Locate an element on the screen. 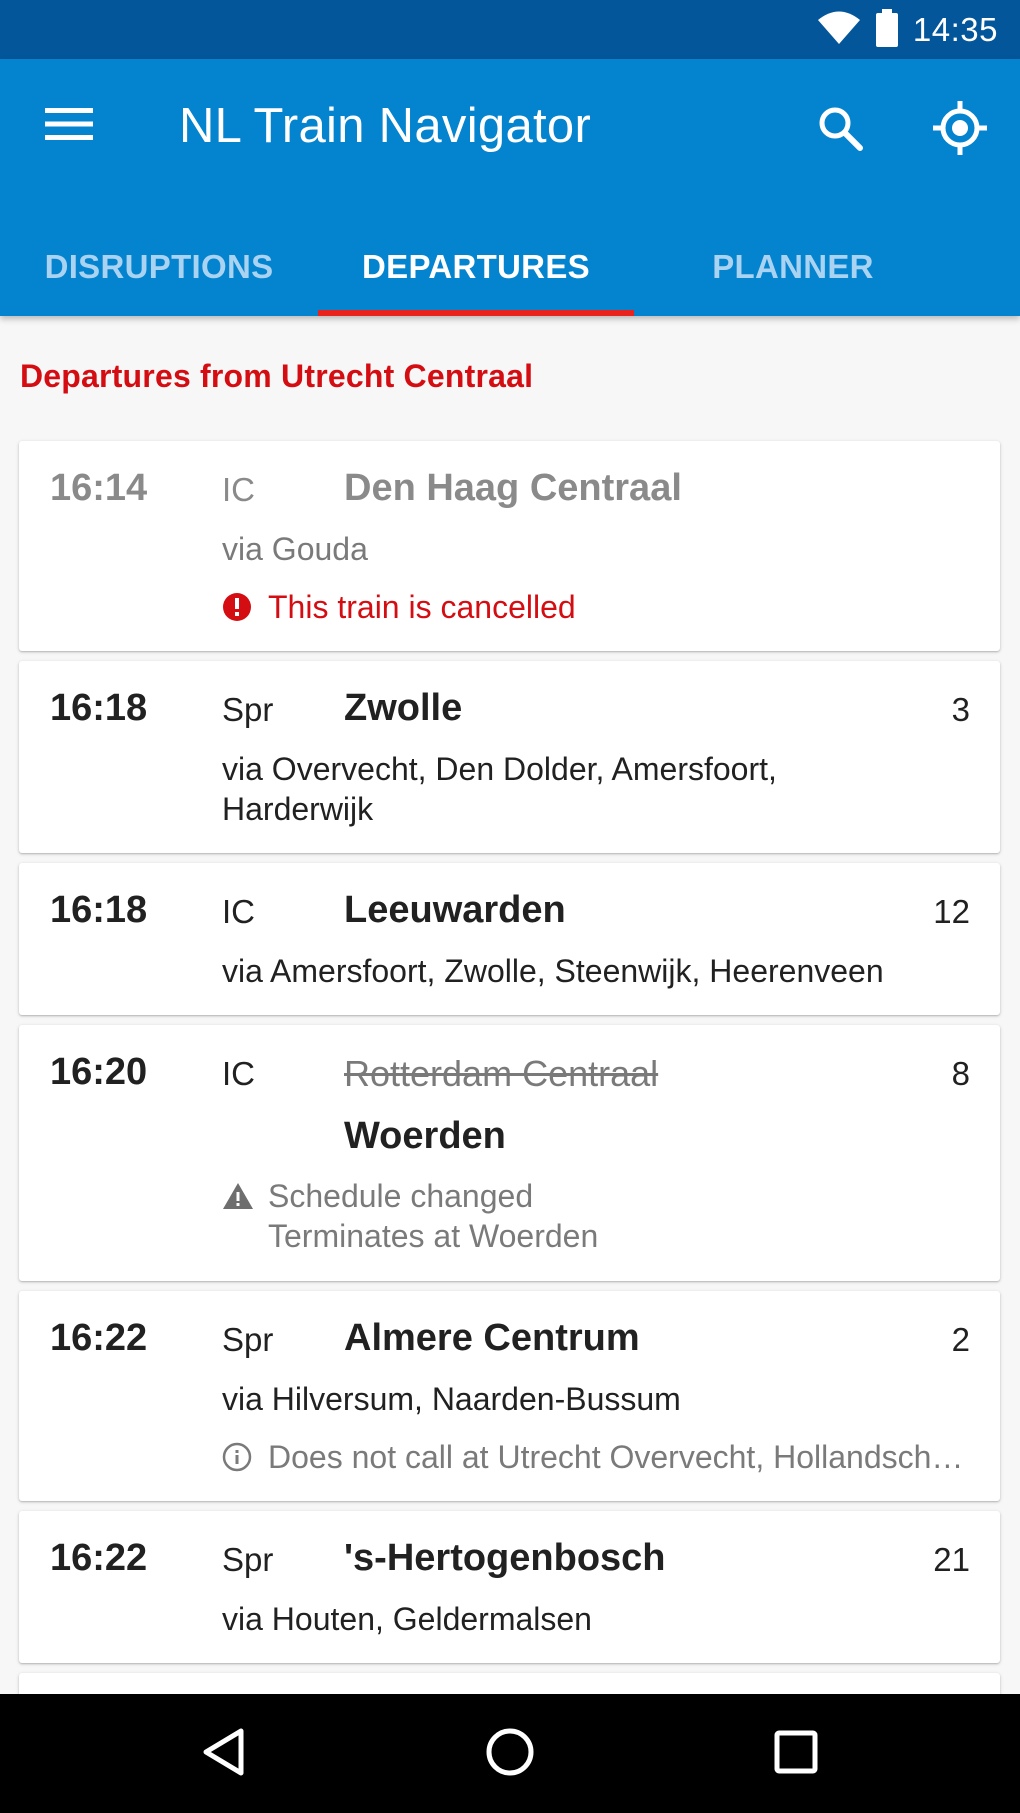  home-button is located at coordinates (510, 1754).